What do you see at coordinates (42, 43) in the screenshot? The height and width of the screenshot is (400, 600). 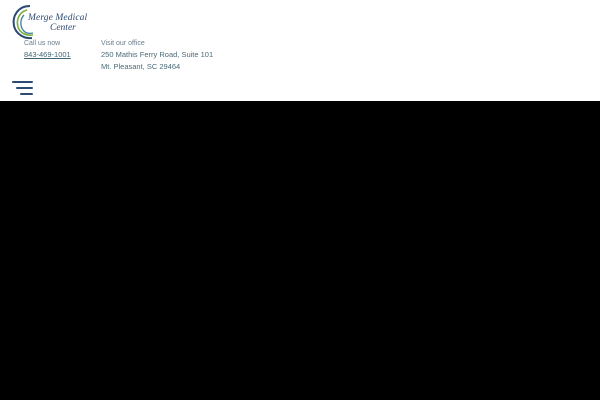 I see `call-label: Call us now` at bounding box center [42, 43].